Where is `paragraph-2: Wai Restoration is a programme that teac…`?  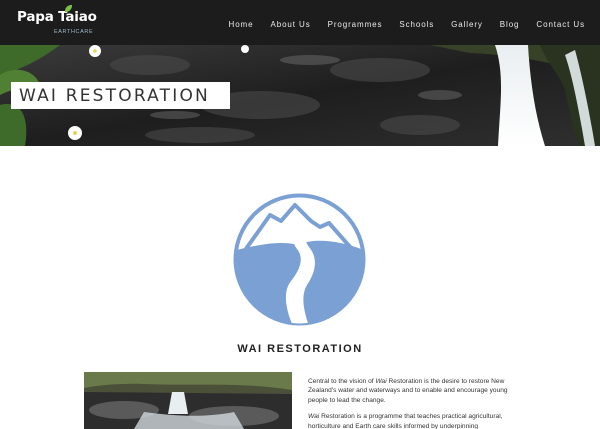
paragraph-2: Wai Restoration is a programme that teac… is located at coordinates (405, 421).